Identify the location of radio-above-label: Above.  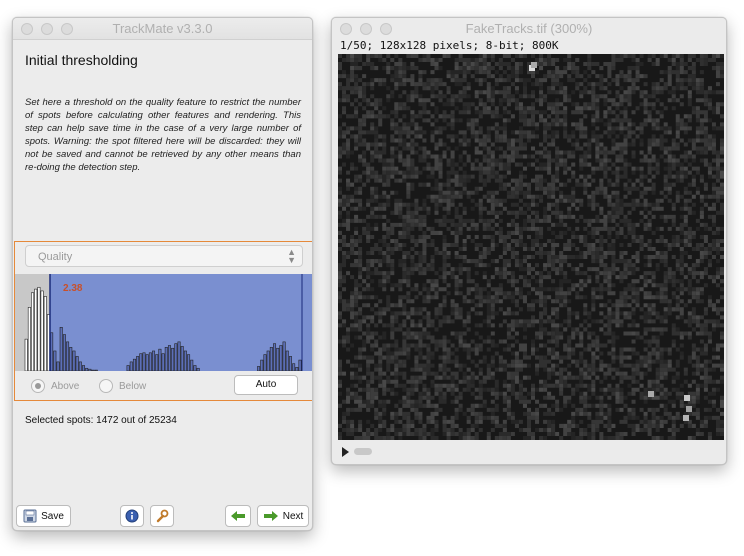
(65, 386).